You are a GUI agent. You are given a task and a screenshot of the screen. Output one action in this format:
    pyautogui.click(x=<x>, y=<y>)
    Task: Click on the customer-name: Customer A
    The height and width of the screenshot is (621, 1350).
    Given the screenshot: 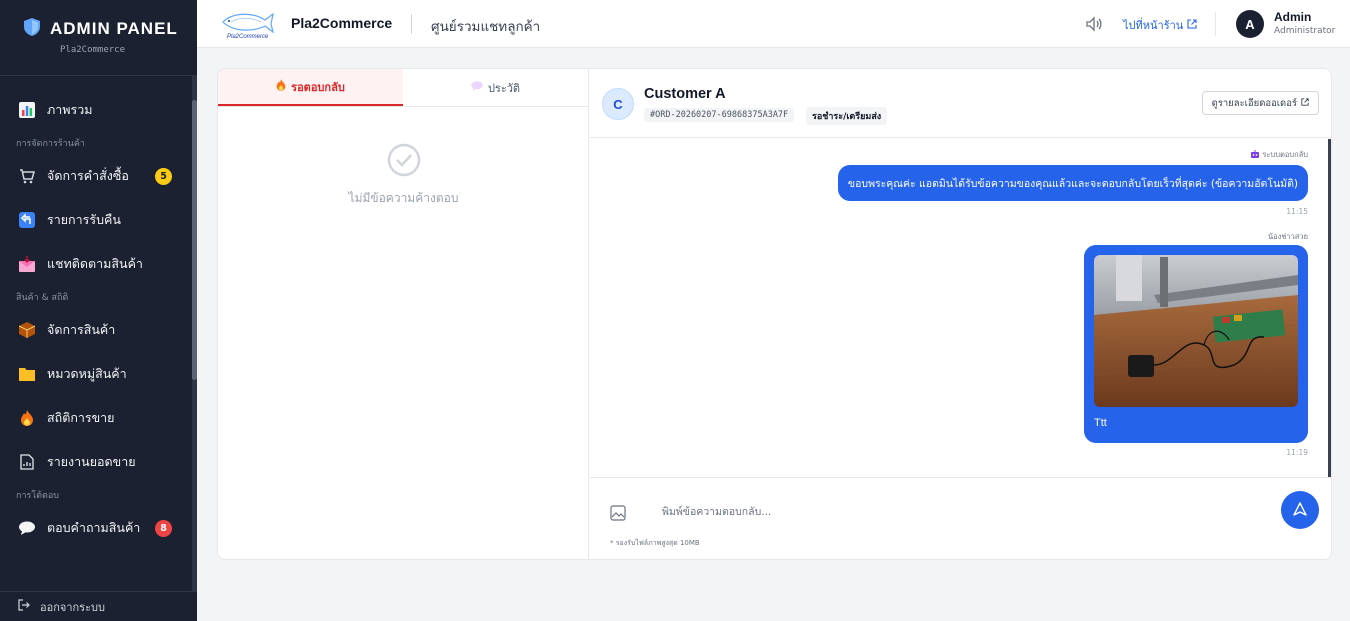 What is the action you would take?
    pyautogui.click(x=685, y=94)
    